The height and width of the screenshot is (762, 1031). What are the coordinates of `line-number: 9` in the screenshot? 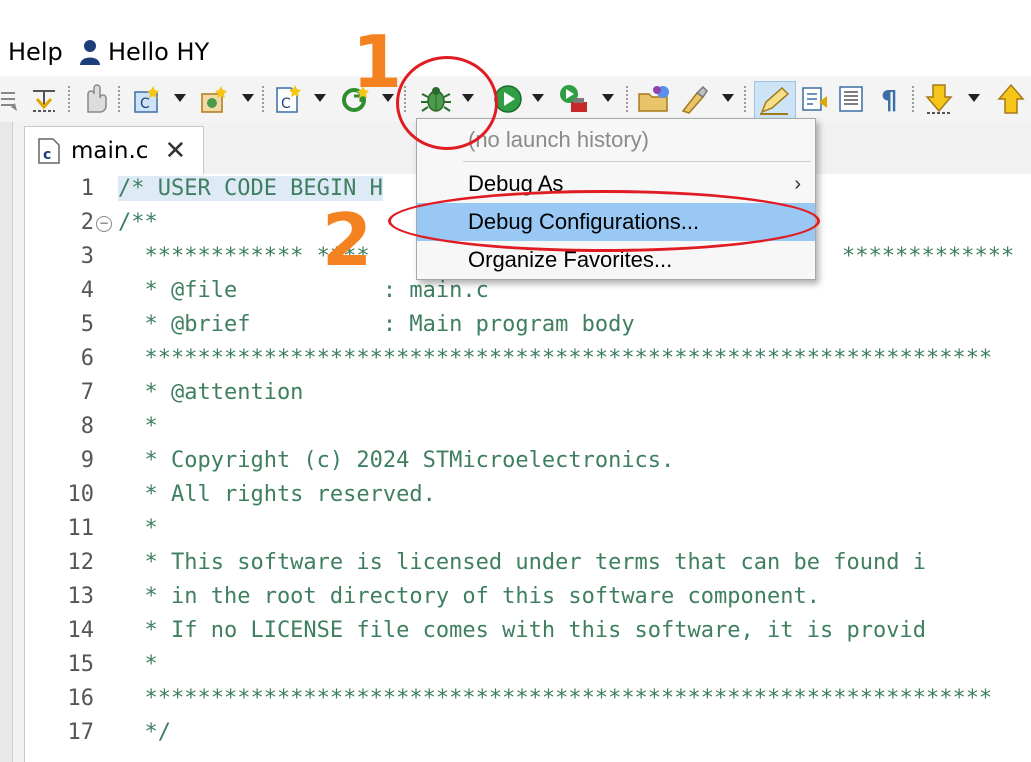 It's located at (87, 460).